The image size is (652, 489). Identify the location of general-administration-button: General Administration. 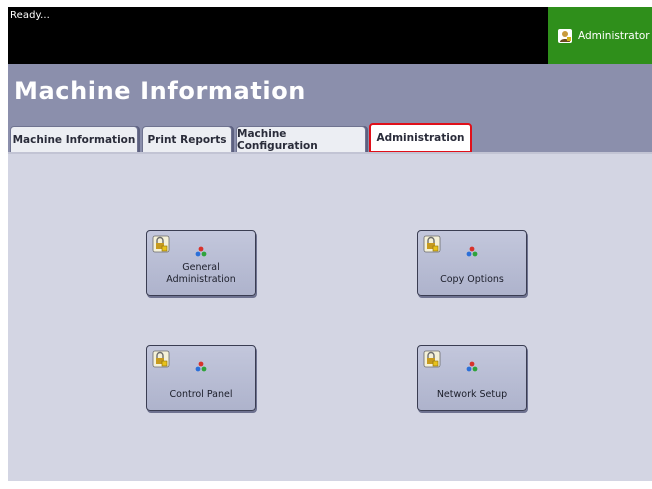
(201, 263).